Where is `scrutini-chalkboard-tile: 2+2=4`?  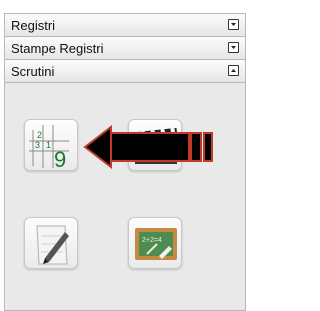 scrutini-chalkboard-tile: 2+2=4 is located at coordinates (155, 243).